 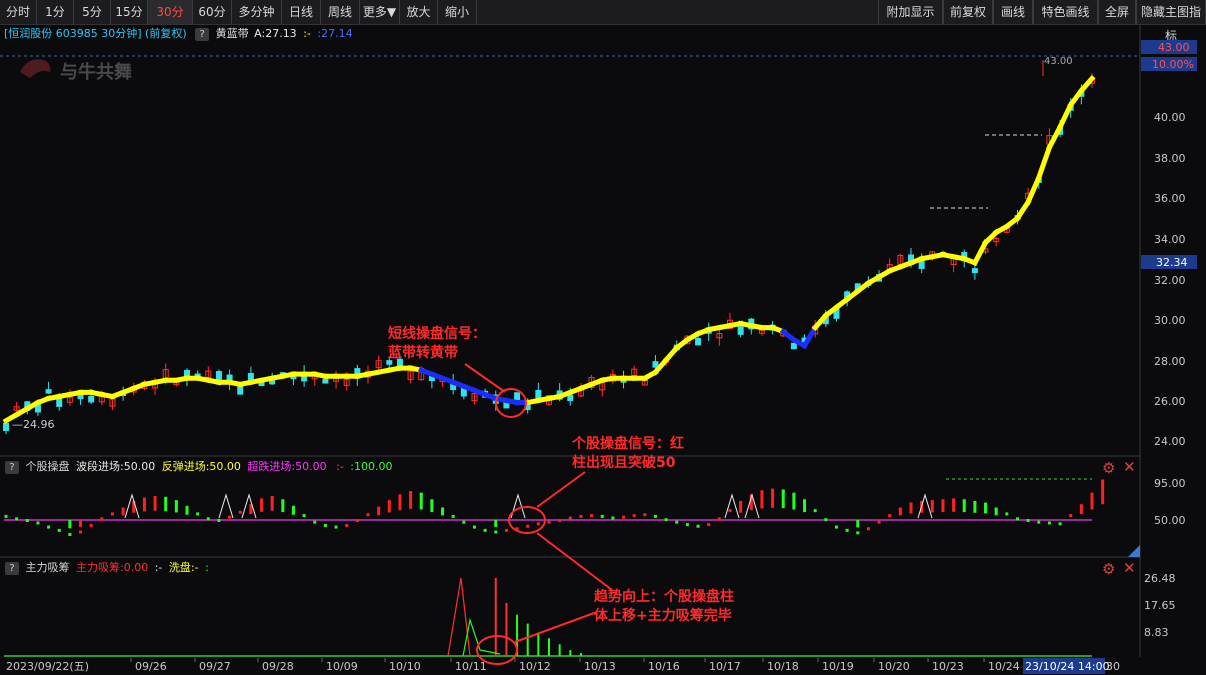 I want to click on funds-item-sep1: :-, so click(x=158, y=567).